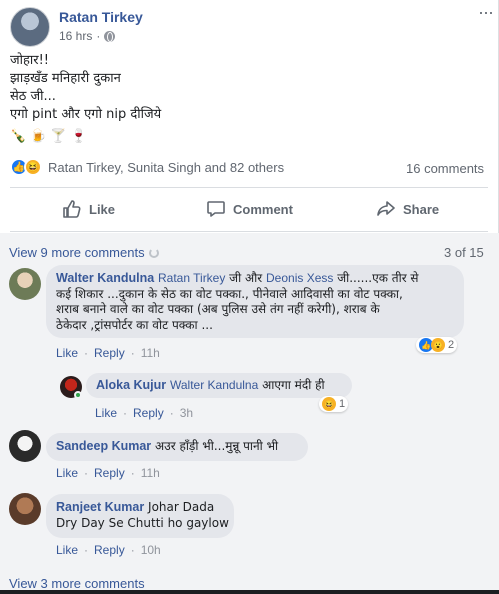  What do you see at coordinates (464, 252) in the screenshot?
I see `comment-pager: 3 of 15` at bounding box center [464, 252].